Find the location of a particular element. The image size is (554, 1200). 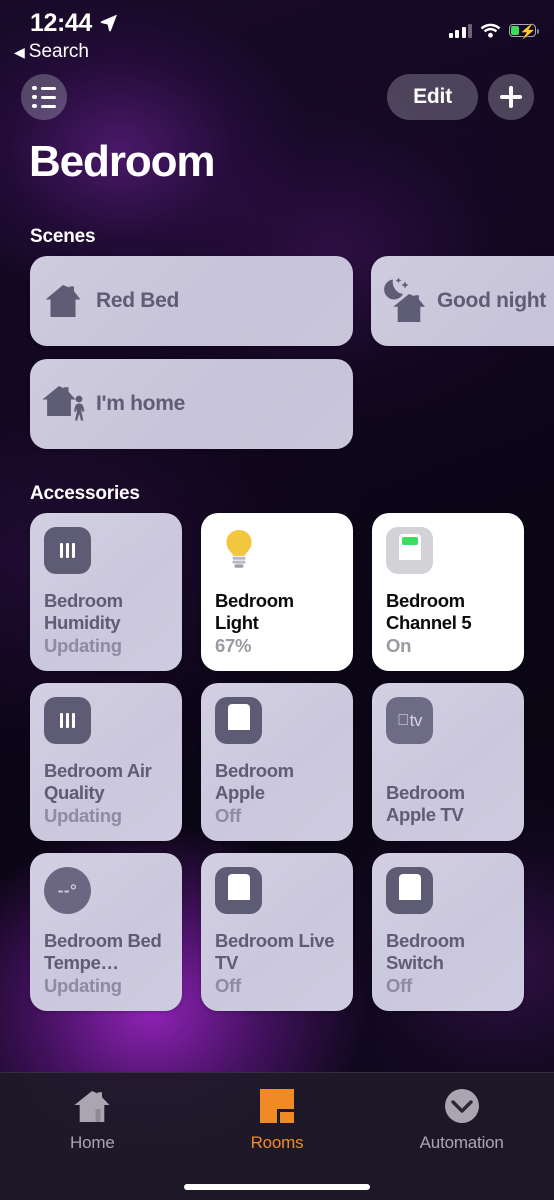

accessory-tile-bedroom-air-quality: Bedroom Air Quality Updating is located at coordinates (106, 762).